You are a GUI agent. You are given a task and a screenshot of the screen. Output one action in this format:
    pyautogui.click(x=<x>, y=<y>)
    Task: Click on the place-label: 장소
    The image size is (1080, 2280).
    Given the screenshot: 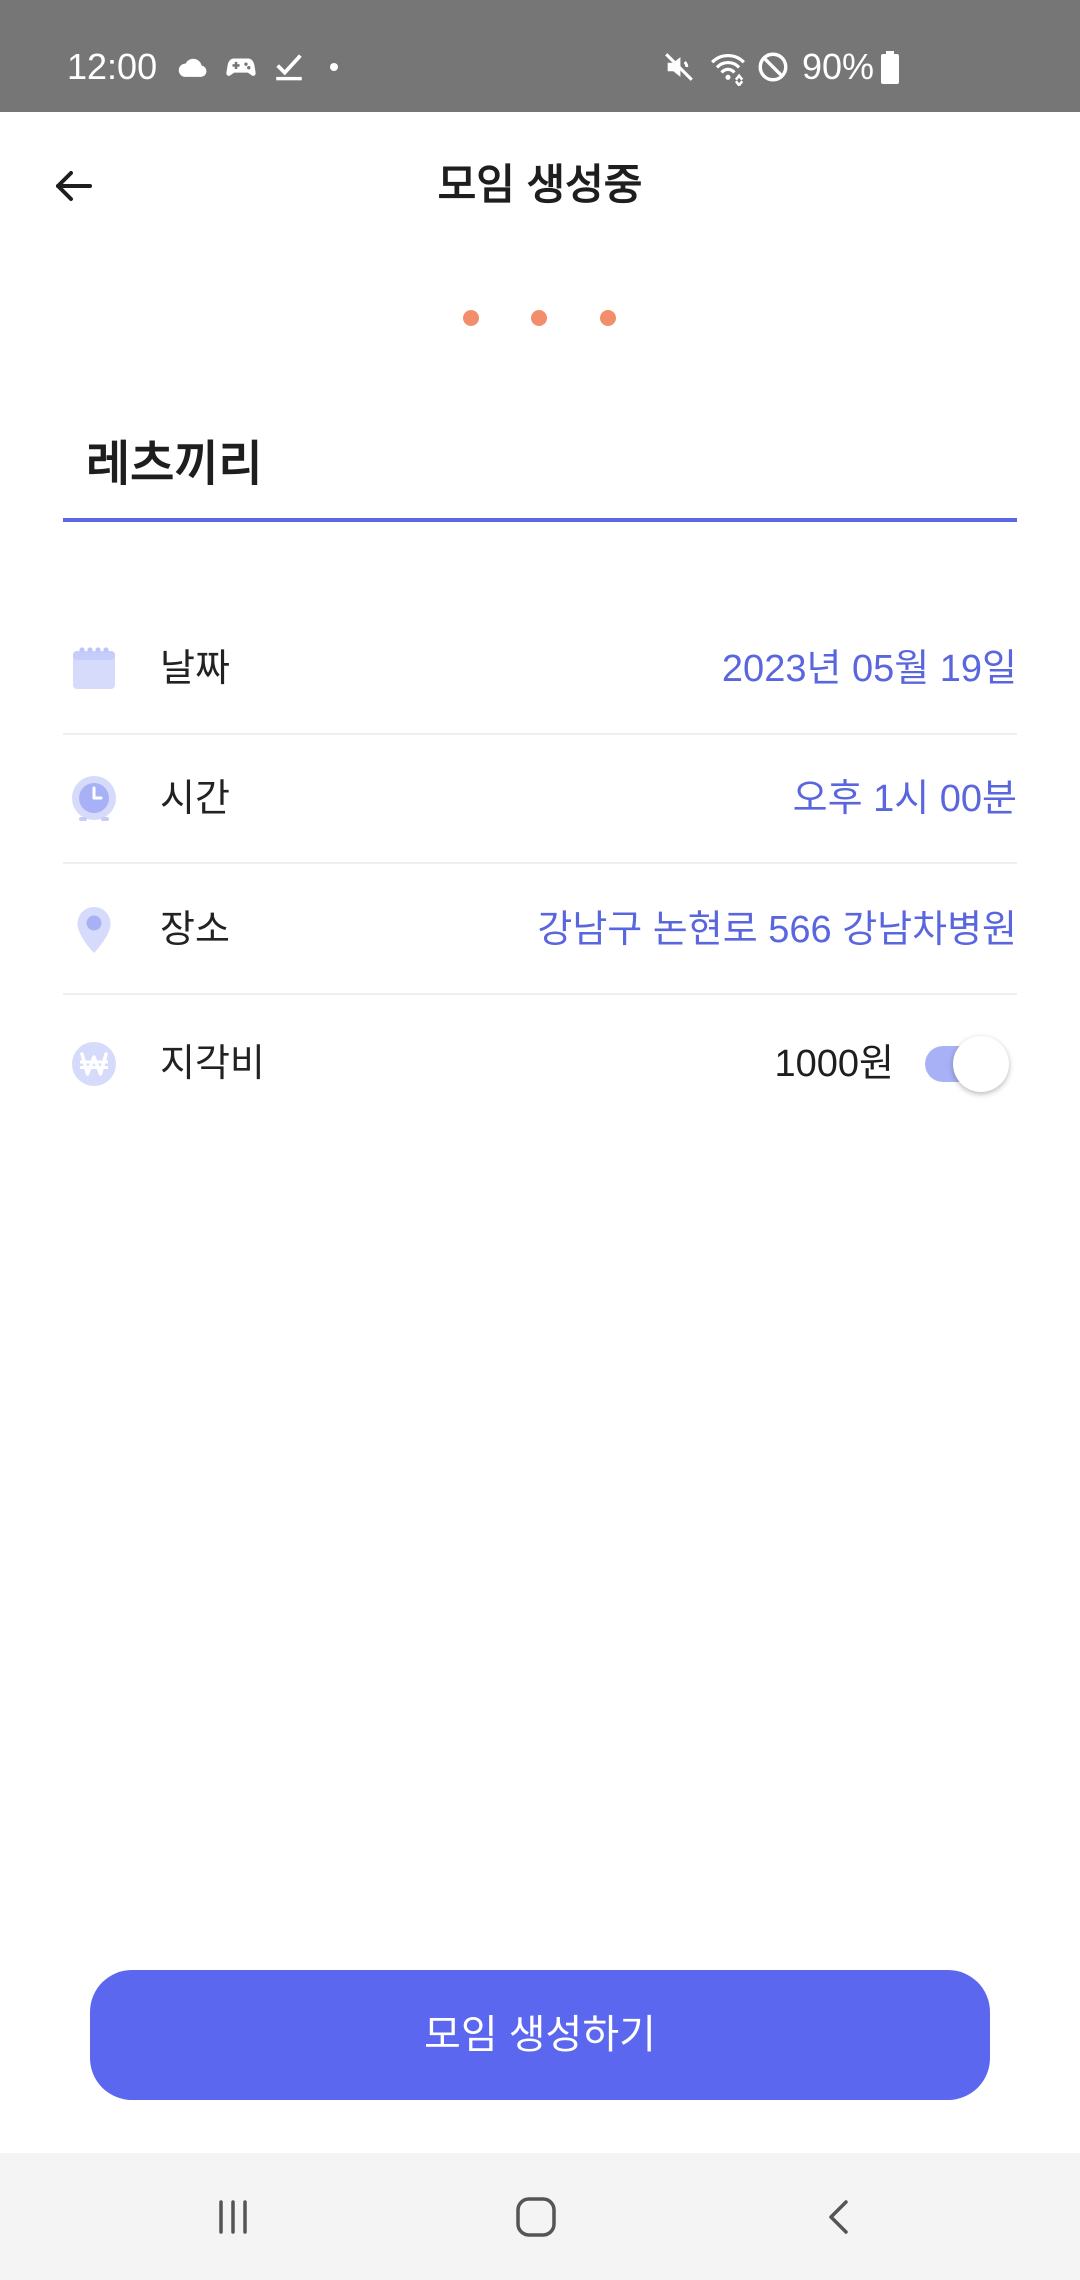 What is the action you would take?
    pyautogui.click(x=195, y=930)
    